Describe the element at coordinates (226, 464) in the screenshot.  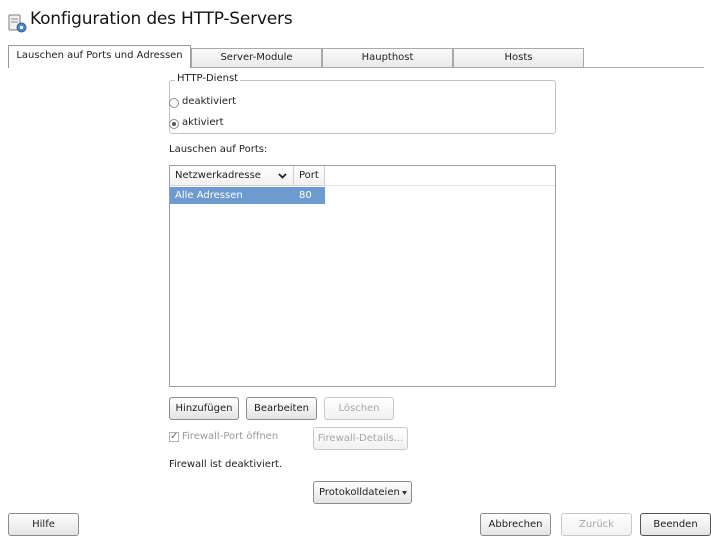
I see `firewall-status: Firewall ist deaktiviert.` at that location.